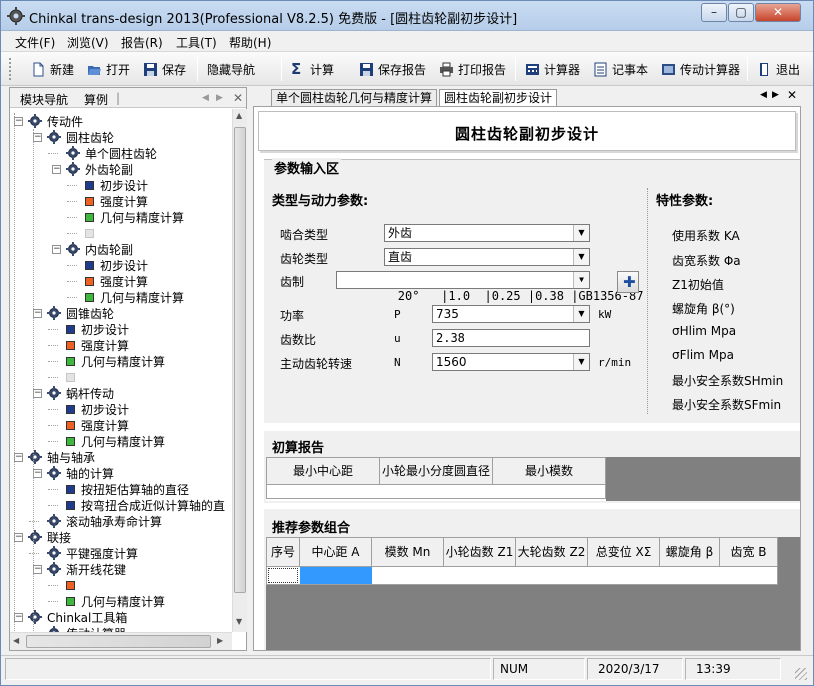 The image size is (814, 686). What do you see at coordinates (44, 99) in the screenshot?
I see `tab-module-nav: 模块导航` at bounding box center [44, 99].